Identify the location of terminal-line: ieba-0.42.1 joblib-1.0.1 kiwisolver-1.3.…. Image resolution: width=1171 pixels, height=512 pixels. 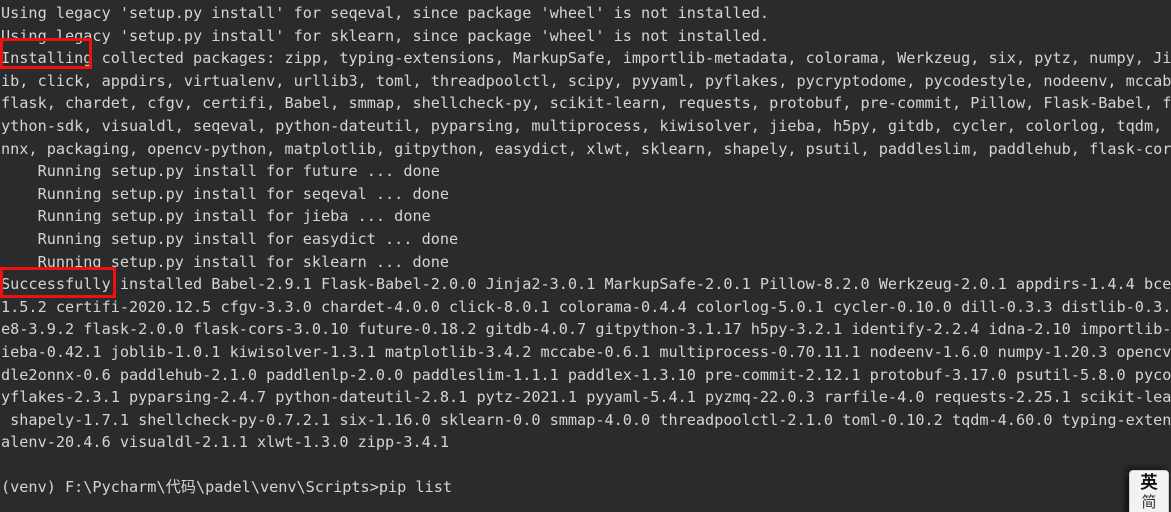
(586, 351).